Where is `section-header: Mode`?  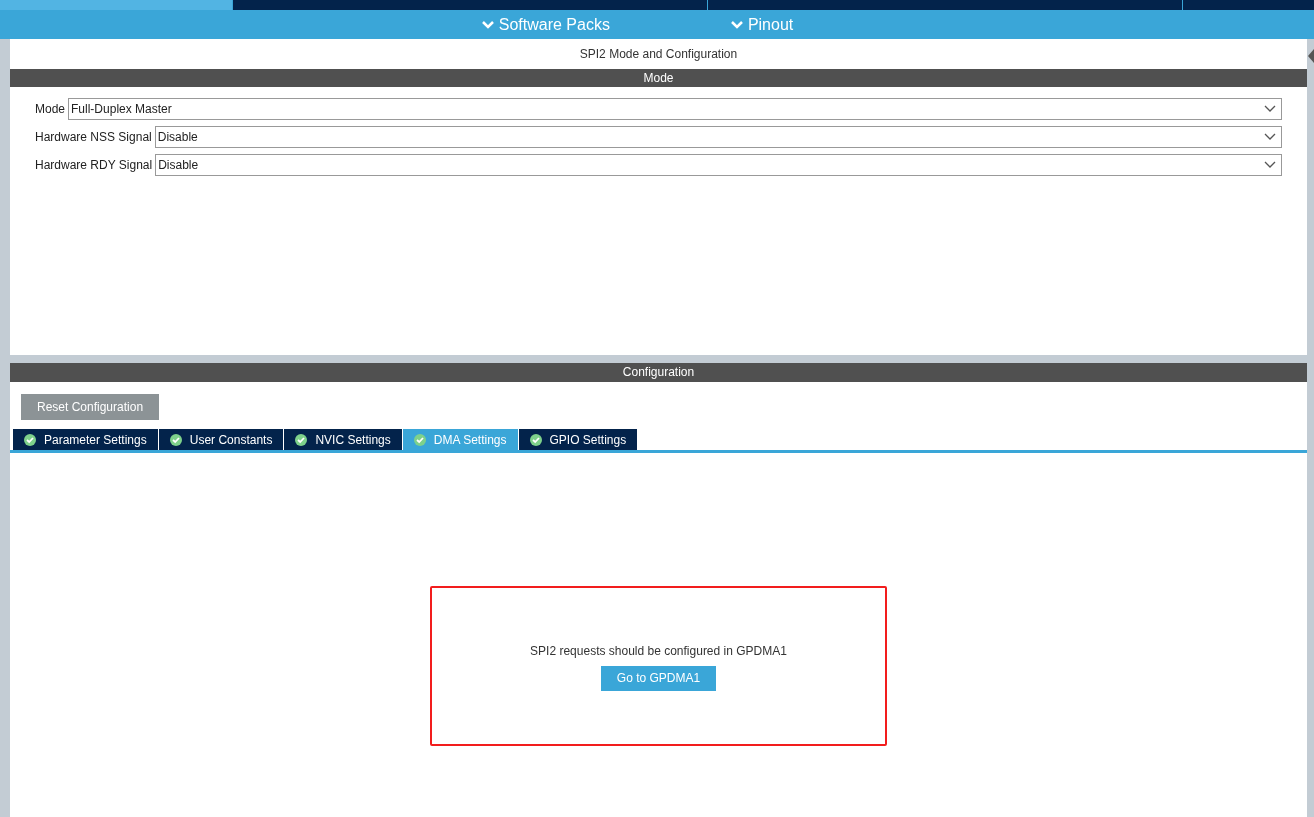
section-header: Mode is located at coordinates (658, 78).